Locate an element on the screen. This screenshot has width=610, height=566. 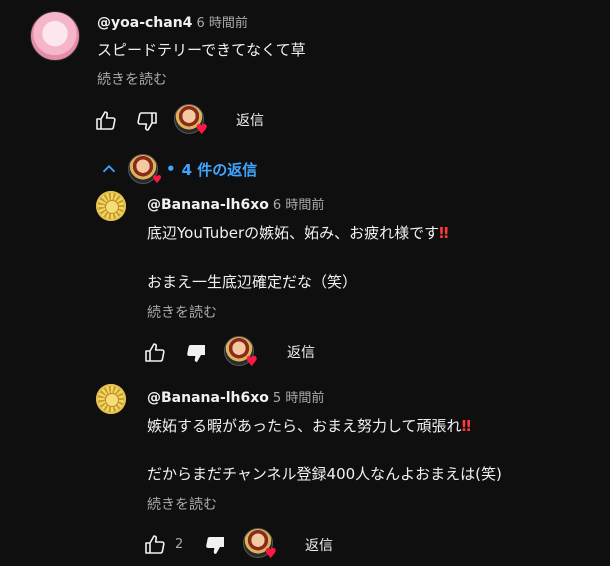
reply-text-line1: 嫉妬する暇があったら、おまえ努力して頑張れ‼ is located at coordinates (309, 425).